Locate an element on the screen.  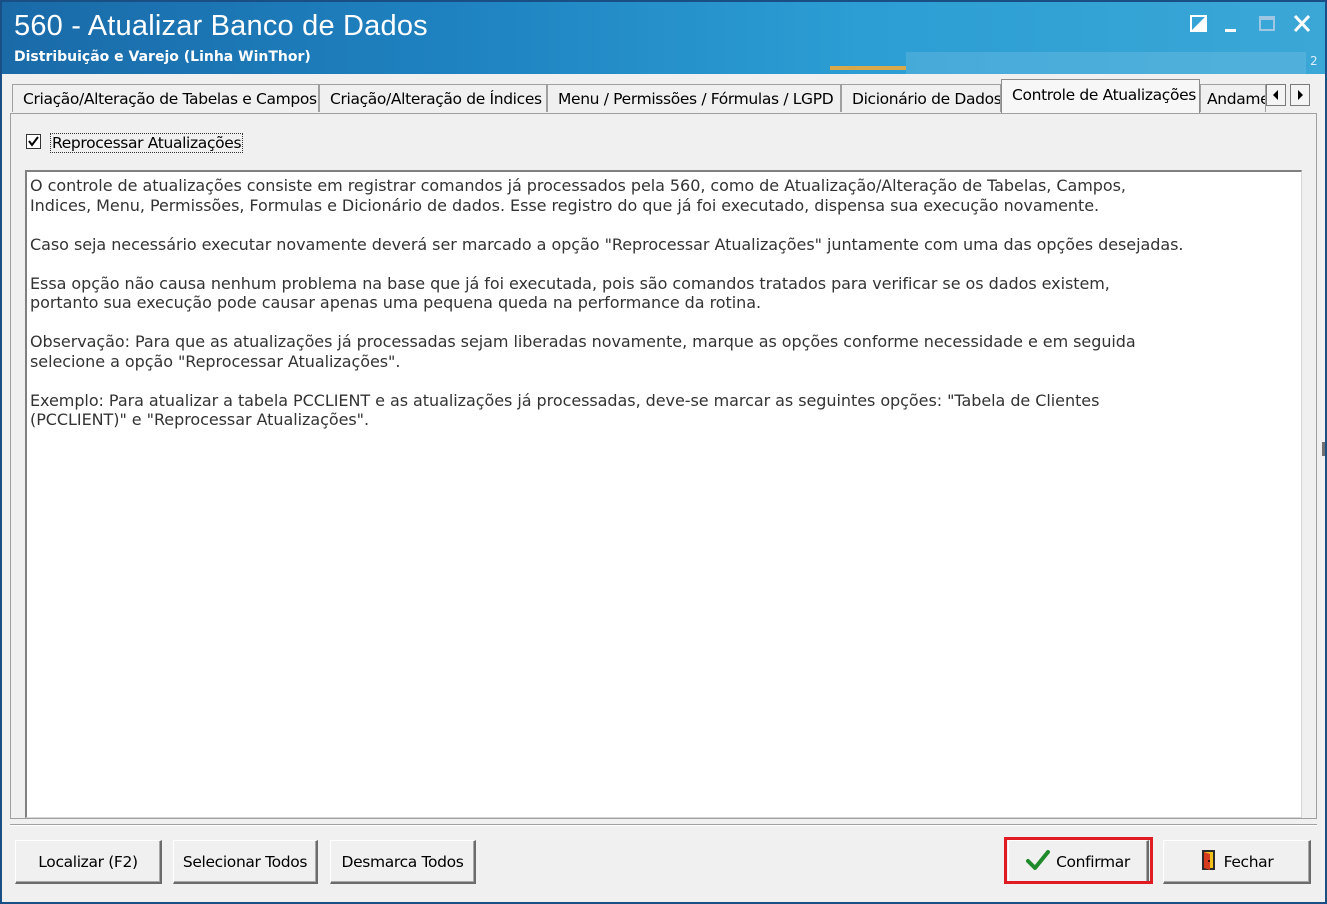
localizar-button: Localizar (F2) is located at coordinates (88, 862).